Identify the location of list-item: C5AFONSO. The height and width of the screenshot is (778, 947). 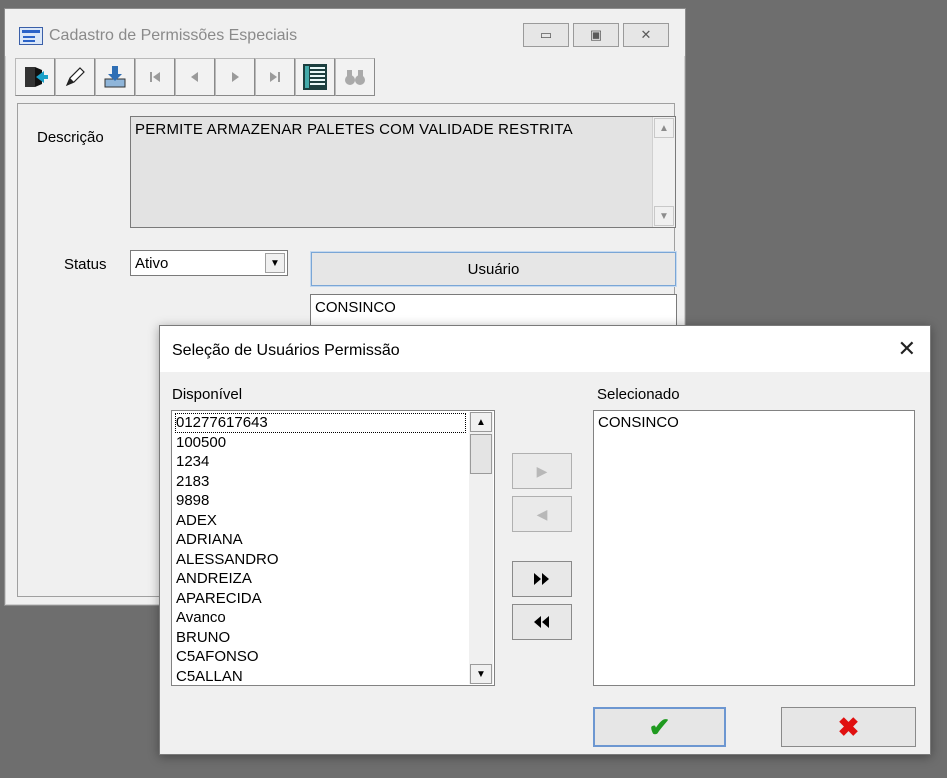
(320, 657).